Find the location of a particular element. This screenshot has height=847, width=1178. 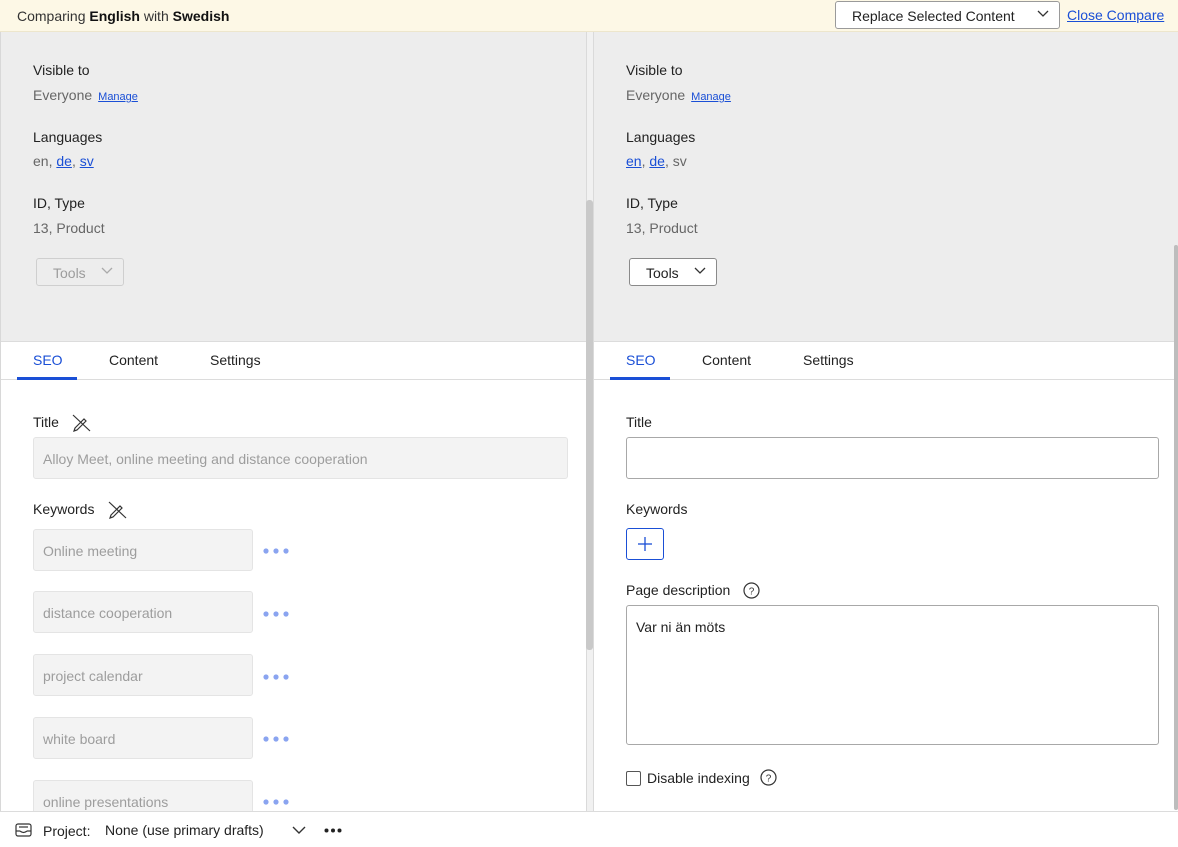

keyword-input: online presentations is located at coordinates (143, 795).